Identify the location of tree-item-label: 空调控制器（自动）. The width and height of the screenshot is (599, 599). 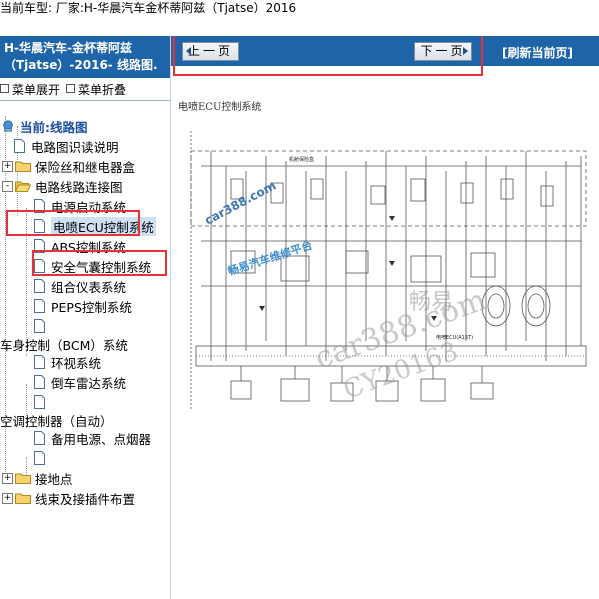
(56, 421).